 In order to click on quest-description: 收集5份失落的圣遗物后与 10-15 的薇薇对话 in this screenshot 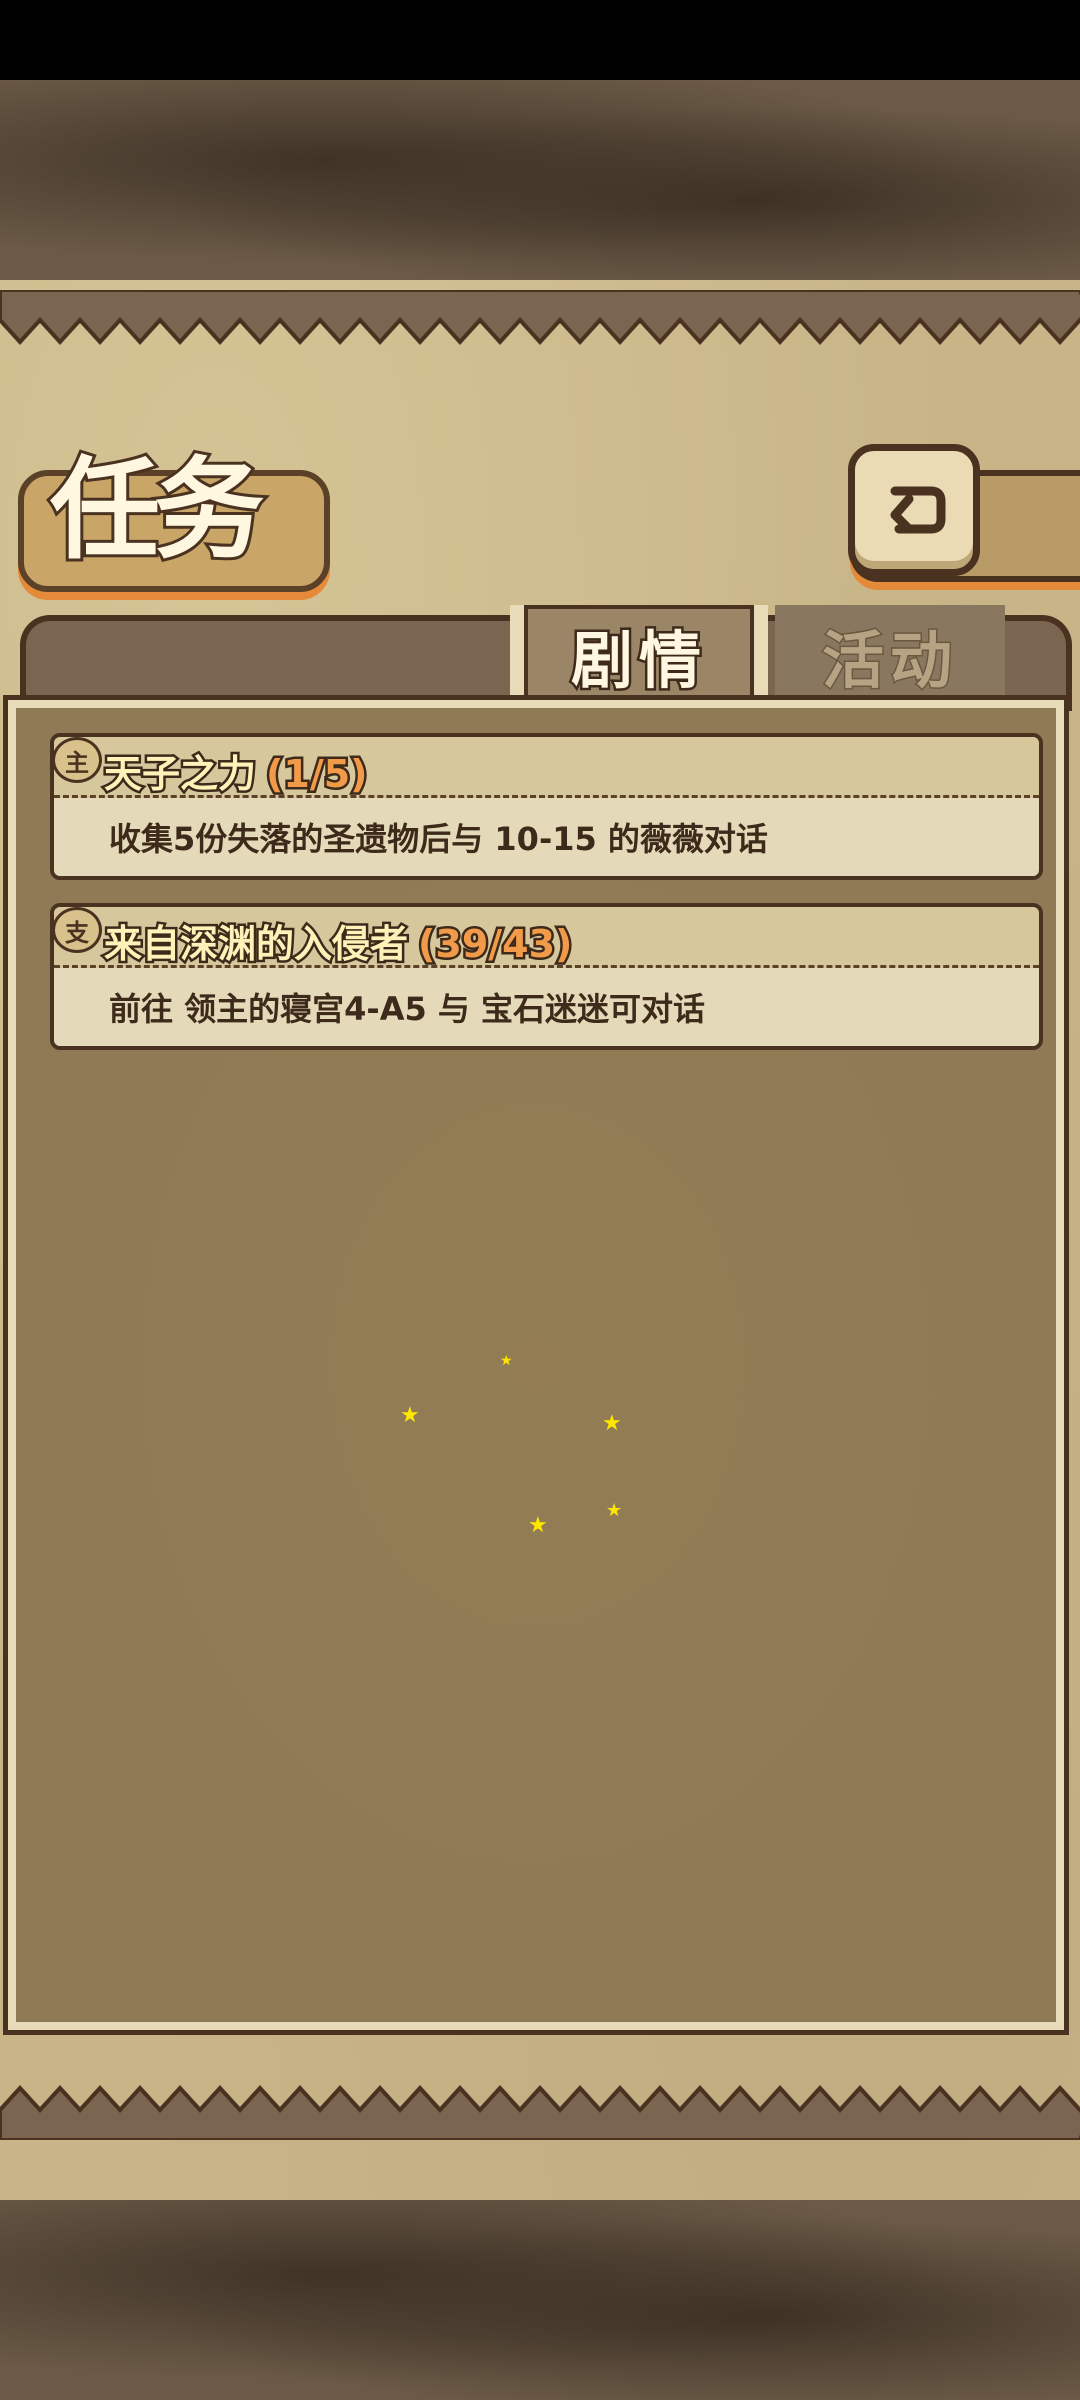, I will do `click(546, 837)`.